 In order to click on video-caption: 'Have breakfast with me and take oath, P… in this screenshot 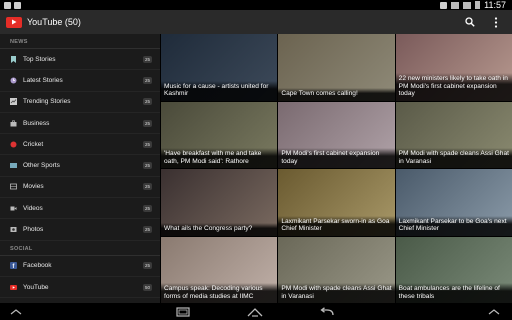, I will do `click(219, 158)`.